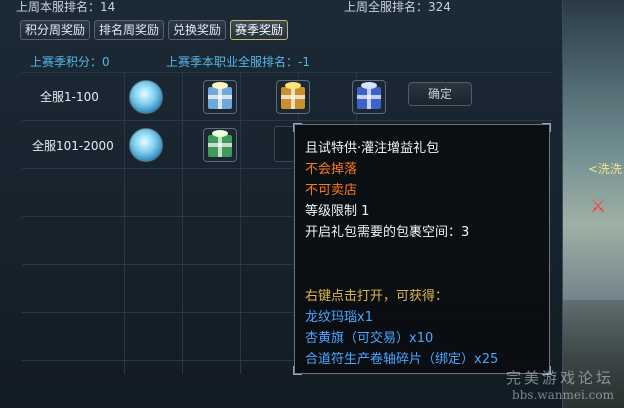  What do you see at coordinates (377, 296) in the screenshot?
I see `tooltip-open-hint: 右键点击打开，可获得：` at bounding box center [377, 296].